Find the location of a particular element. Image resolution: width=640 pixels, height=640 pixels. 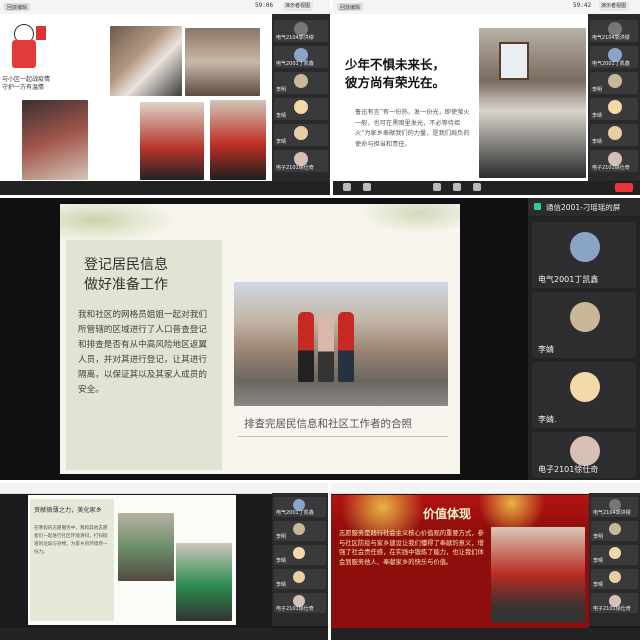

photo-volunteer-doorway is located at coordinates (222, 62).